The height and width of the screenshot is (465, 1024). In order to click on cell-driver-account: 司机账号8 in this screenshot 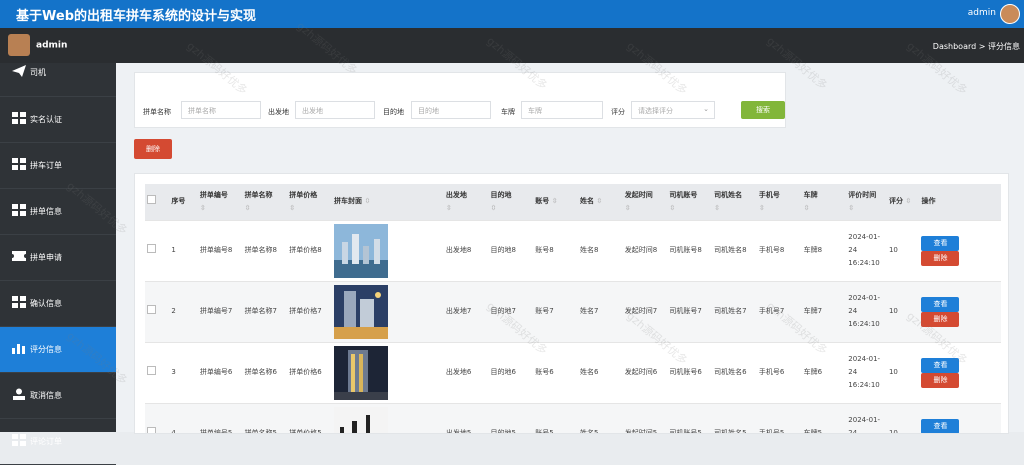, I will do `click(689, 250)`.